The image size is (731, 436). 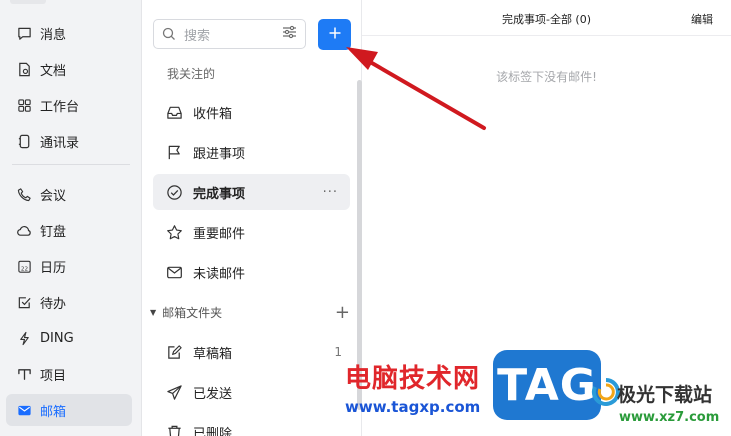 I want to click on folder-unread: 未读邮件, so click(x=251, y=272).